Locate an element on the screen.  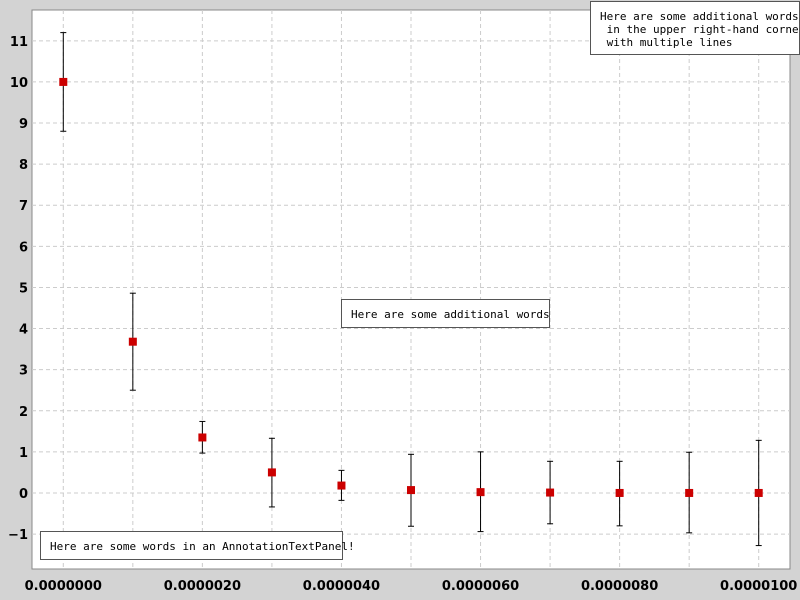
y-tick-label: −1 is located at coordinates (18, 535).